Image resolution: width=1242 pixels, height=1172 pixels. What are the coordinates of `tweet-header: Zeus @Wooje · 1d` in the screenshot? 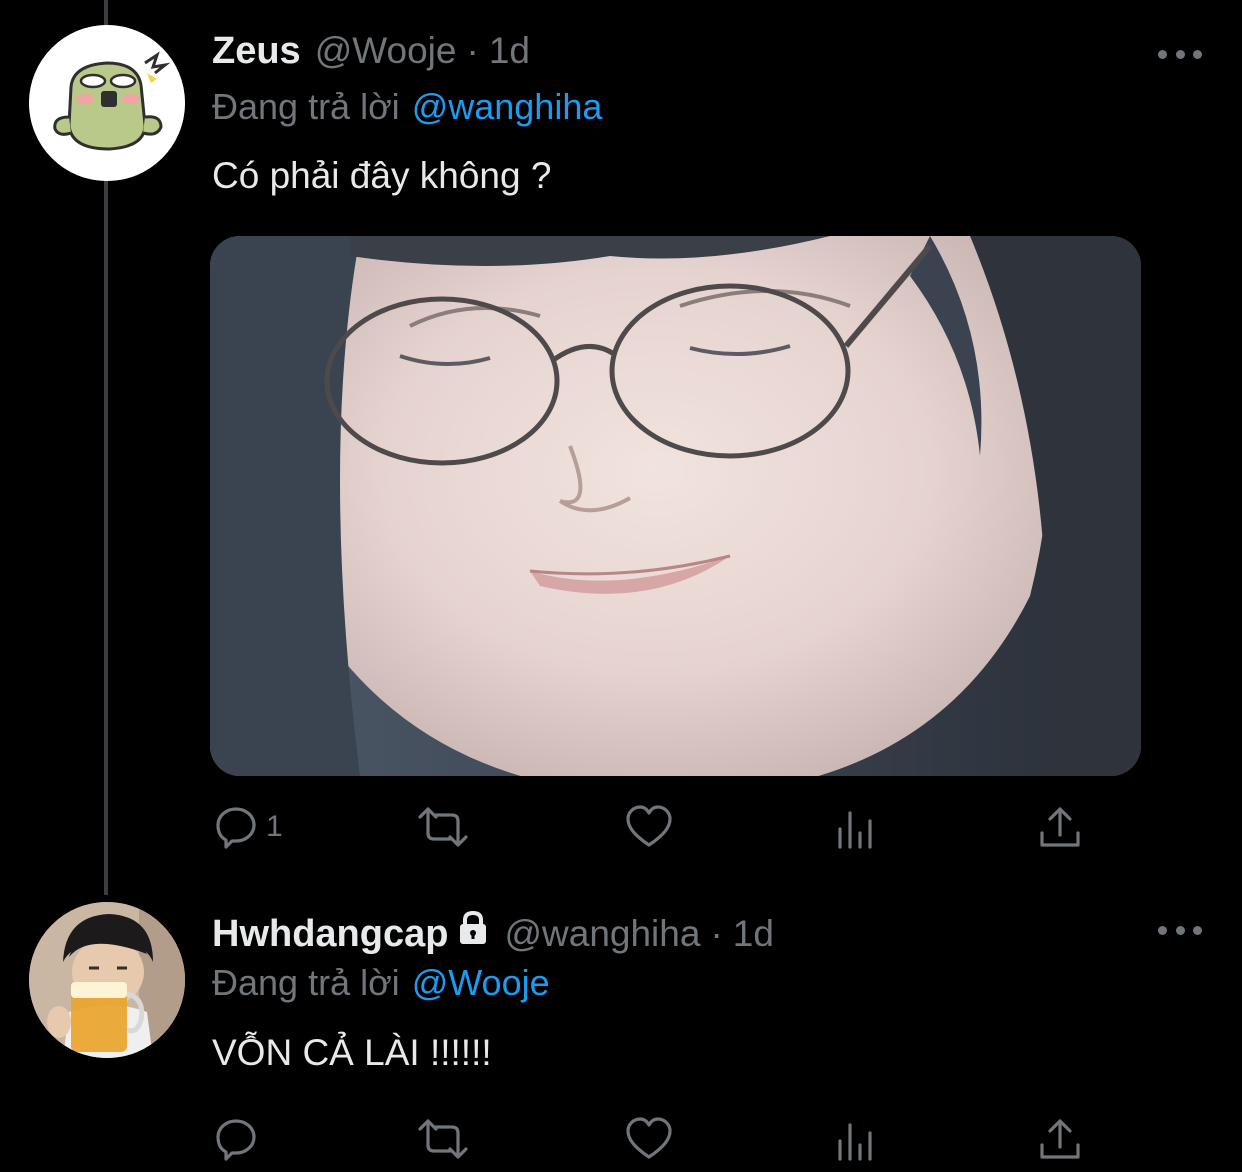 It's located at (371, 51).